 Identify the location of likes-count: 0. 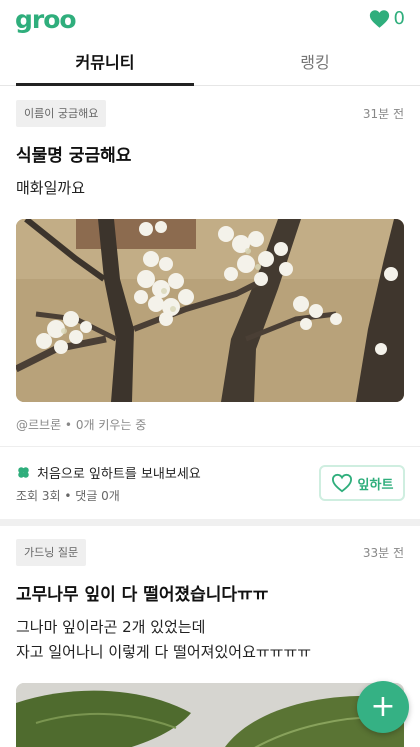
(399, 18).